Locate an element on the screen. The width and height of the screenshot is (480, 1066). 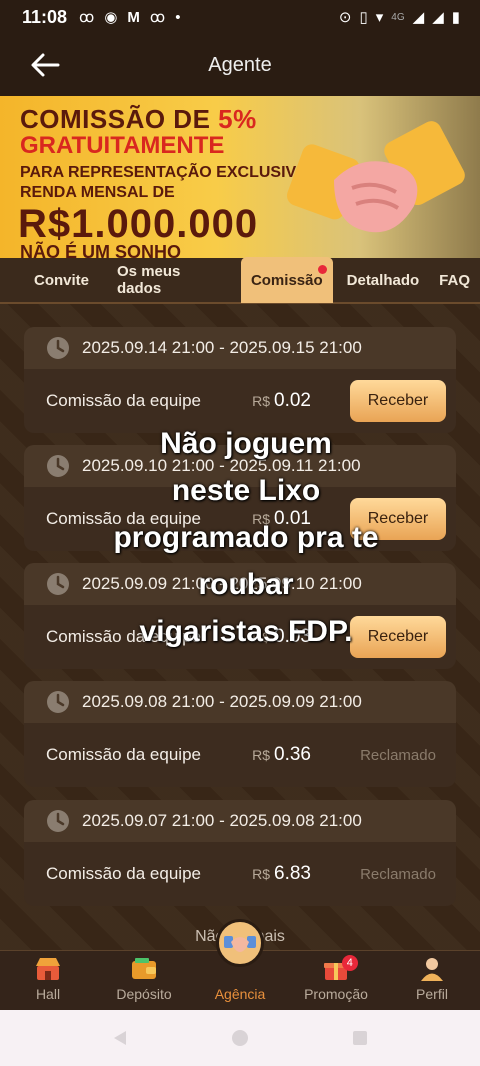
gmail-icon: M is located at coordinates (133, 17).